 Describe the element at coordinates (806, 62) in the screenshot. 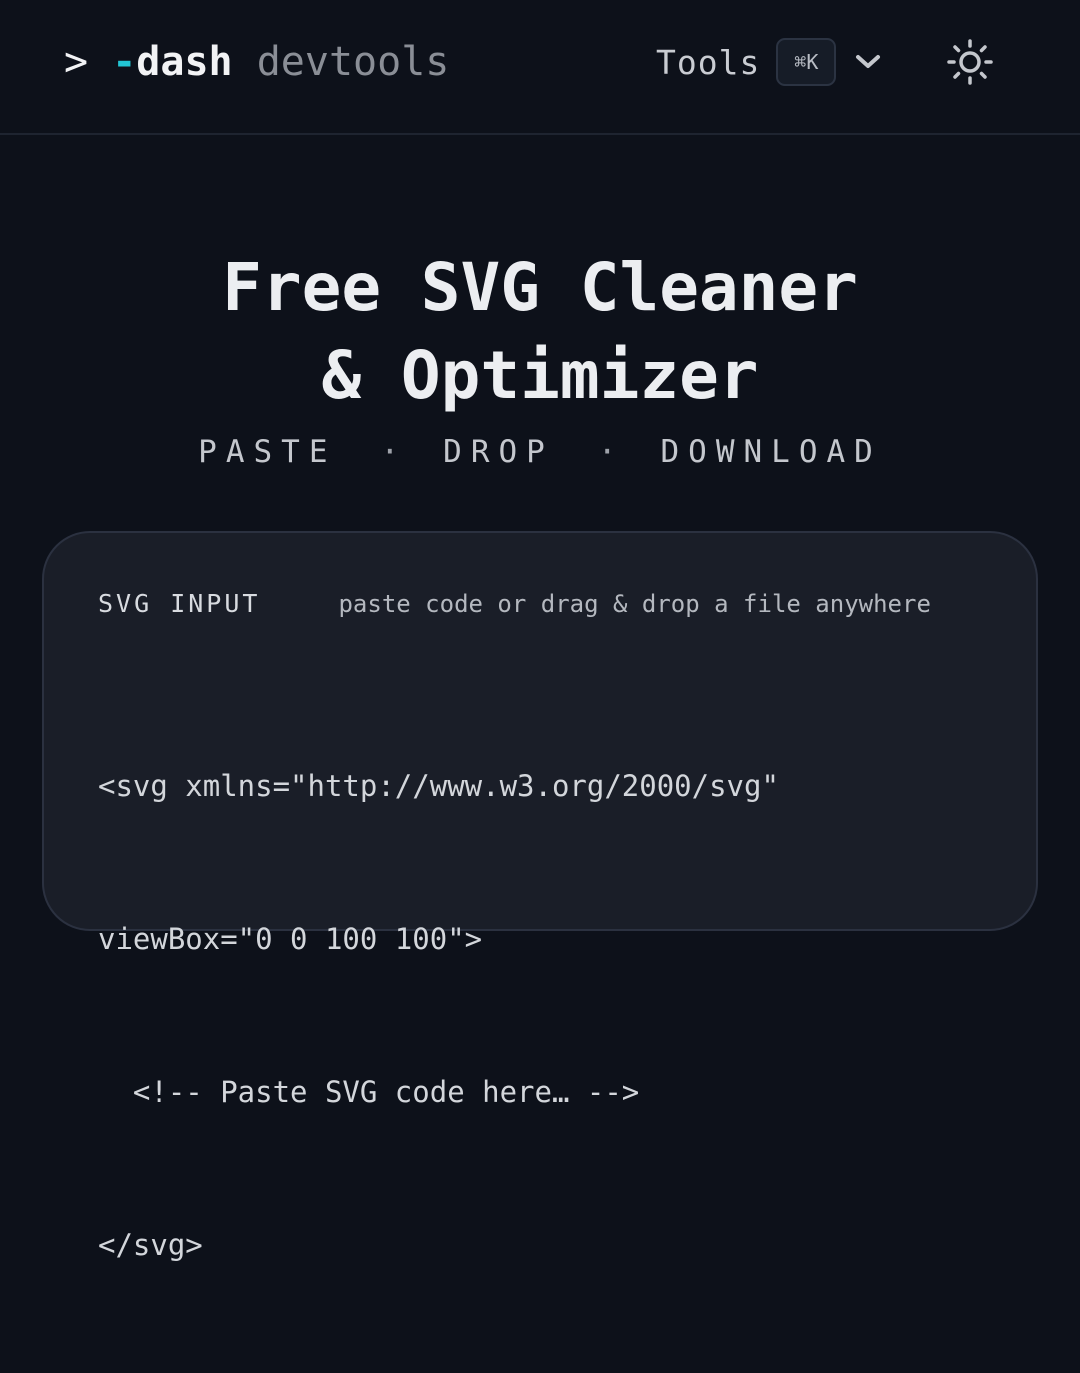

I see `tools-shortcut-badge: ⌘K` at that location.